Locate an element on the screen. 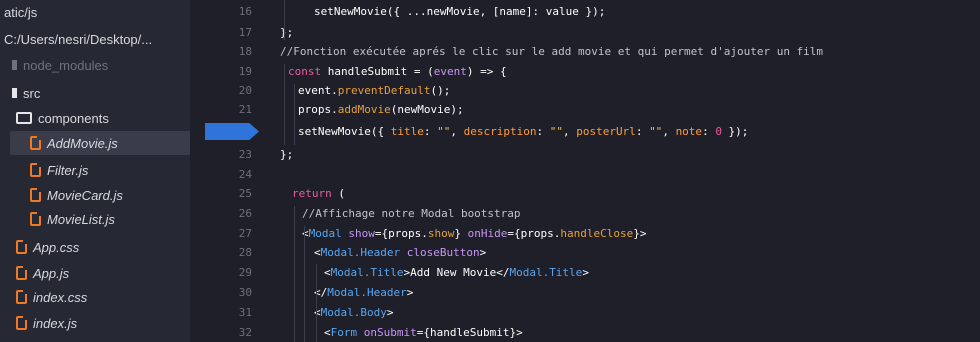 Image resolution: width=980 pixels, height=342 pixels. code-line: <Modal.Body> is located at coordinates (353, 312).